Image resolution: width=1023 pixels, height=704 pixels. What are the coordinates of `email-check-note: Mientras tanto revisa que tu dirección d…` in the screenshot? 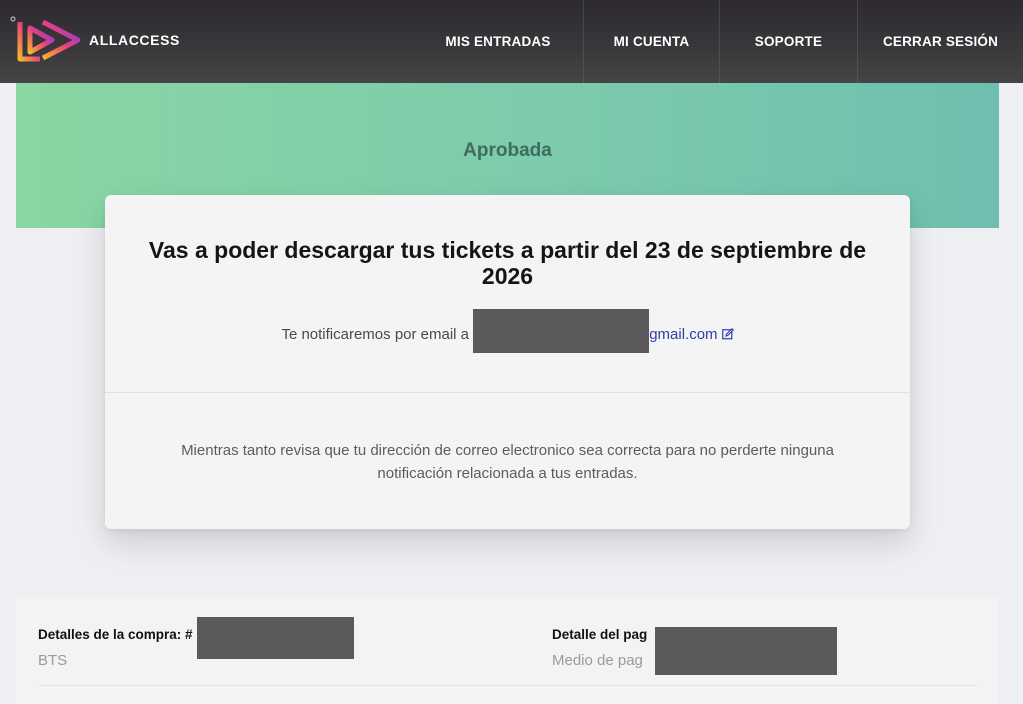 It's located at (507, 462).